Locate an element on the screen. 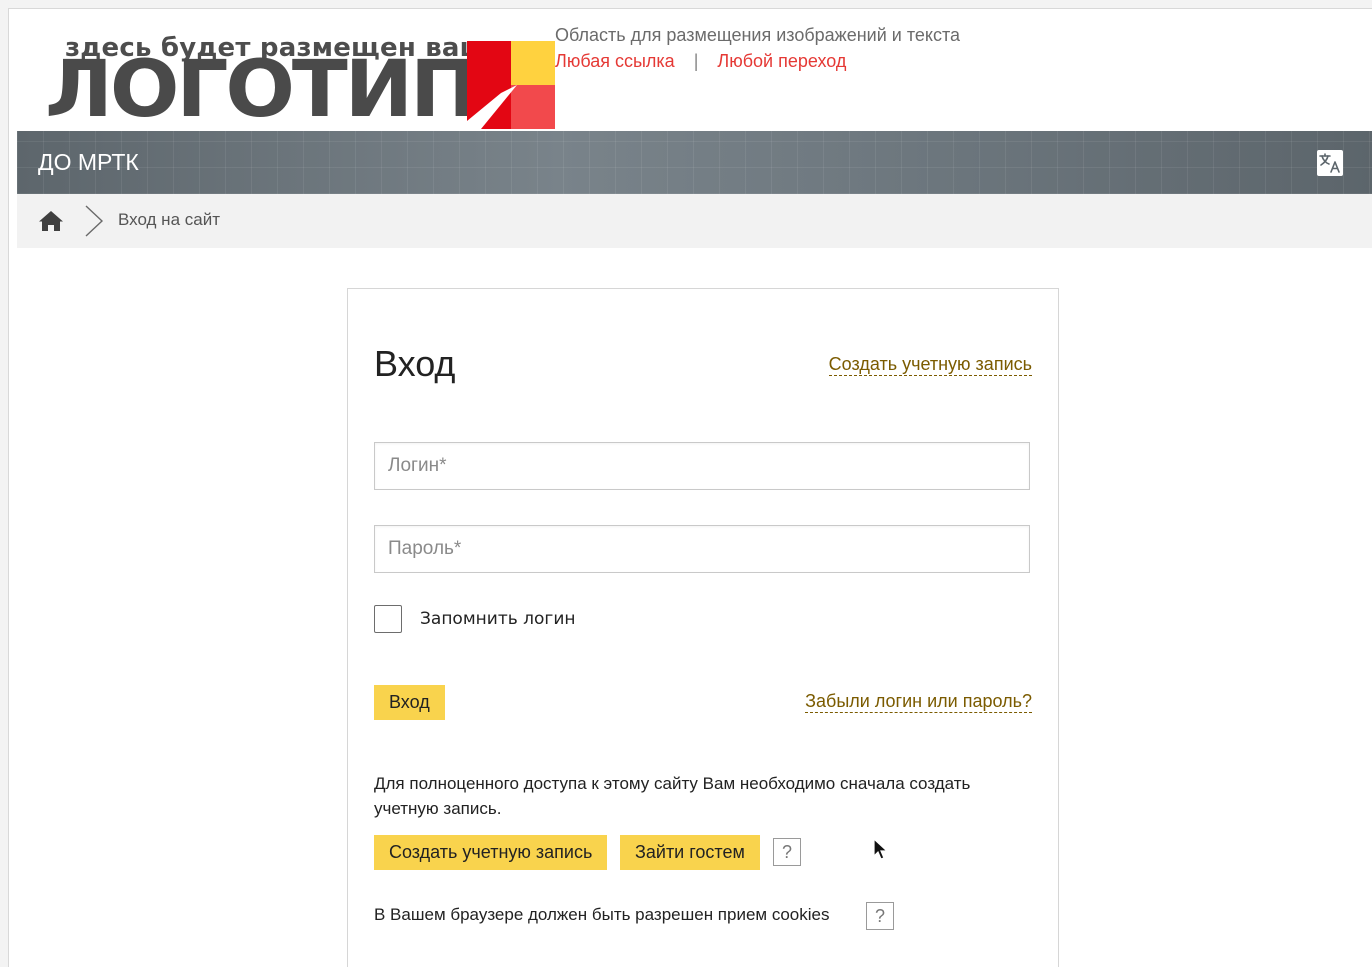 Image resolution: width=1372 pixels, height=967 pixels. remember-login-checkbox is located at coordinates (388, 619).